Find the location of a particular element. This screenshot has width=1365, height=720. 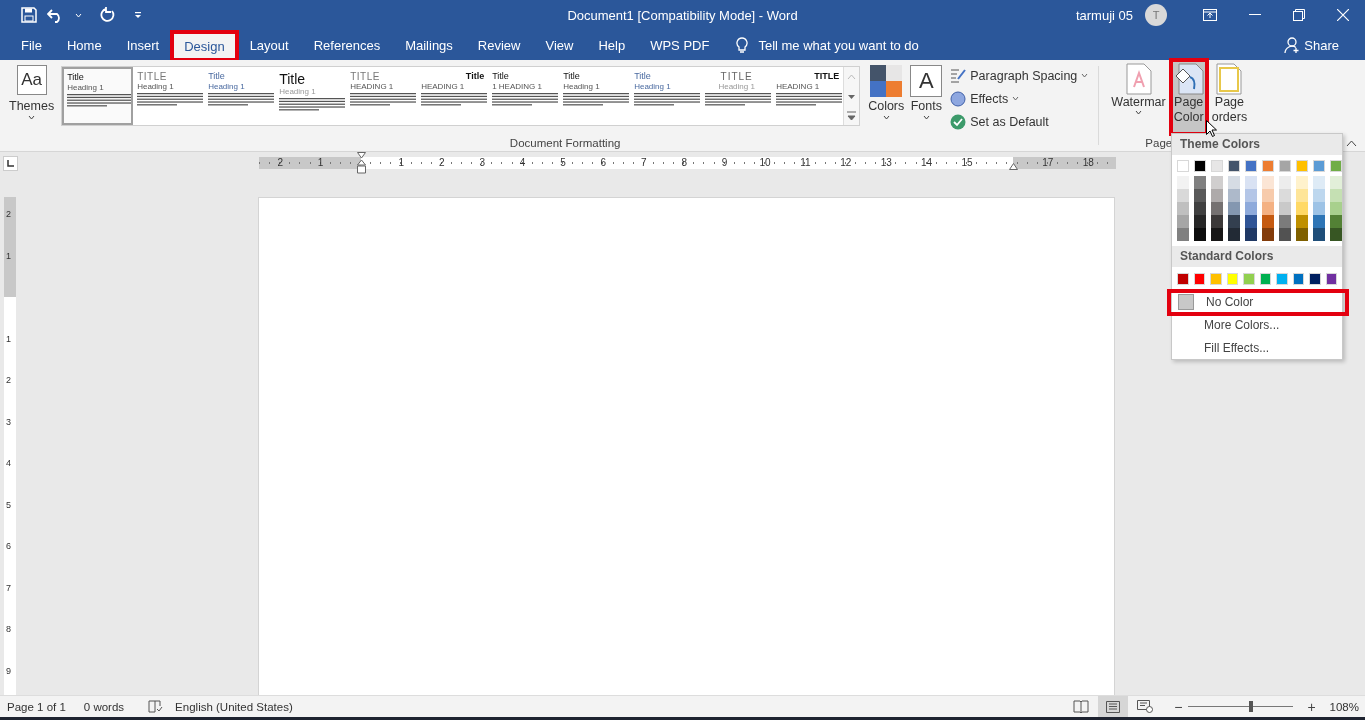

save-icon is located at coordinates (29, 15).